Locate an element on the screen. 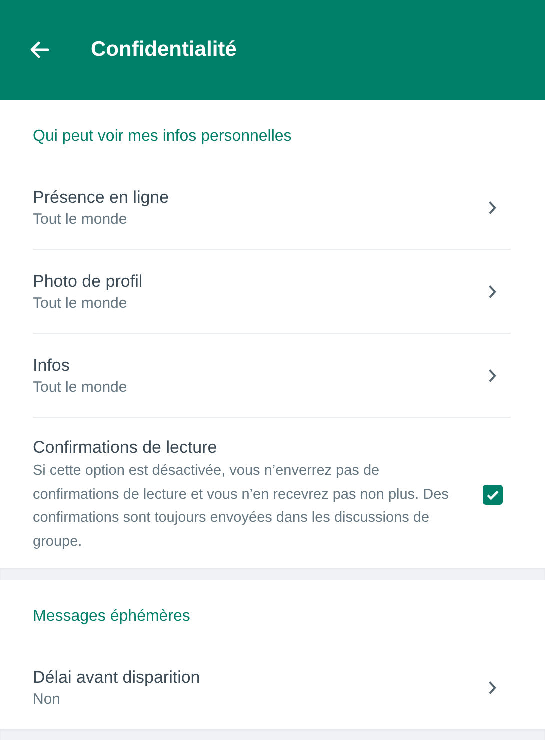 This screenshot has width=545, height=740. settings-item: Présence en ligne Tout le monde is located at coordinates (272, 208).